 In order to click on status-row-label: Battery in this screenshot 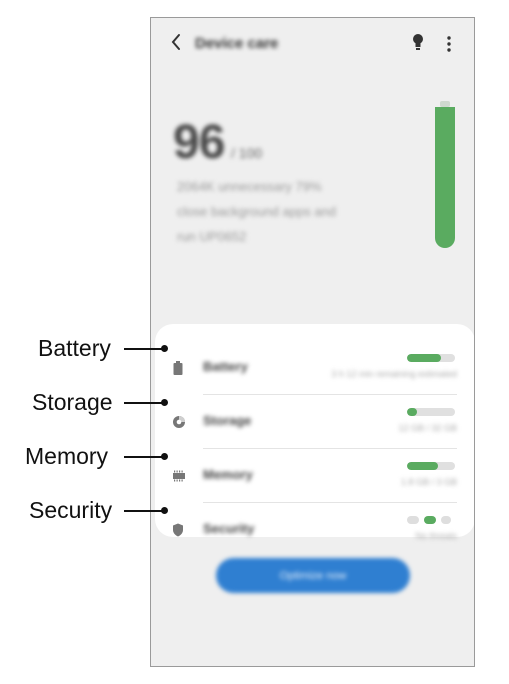, I will do `click(225, 366)`.